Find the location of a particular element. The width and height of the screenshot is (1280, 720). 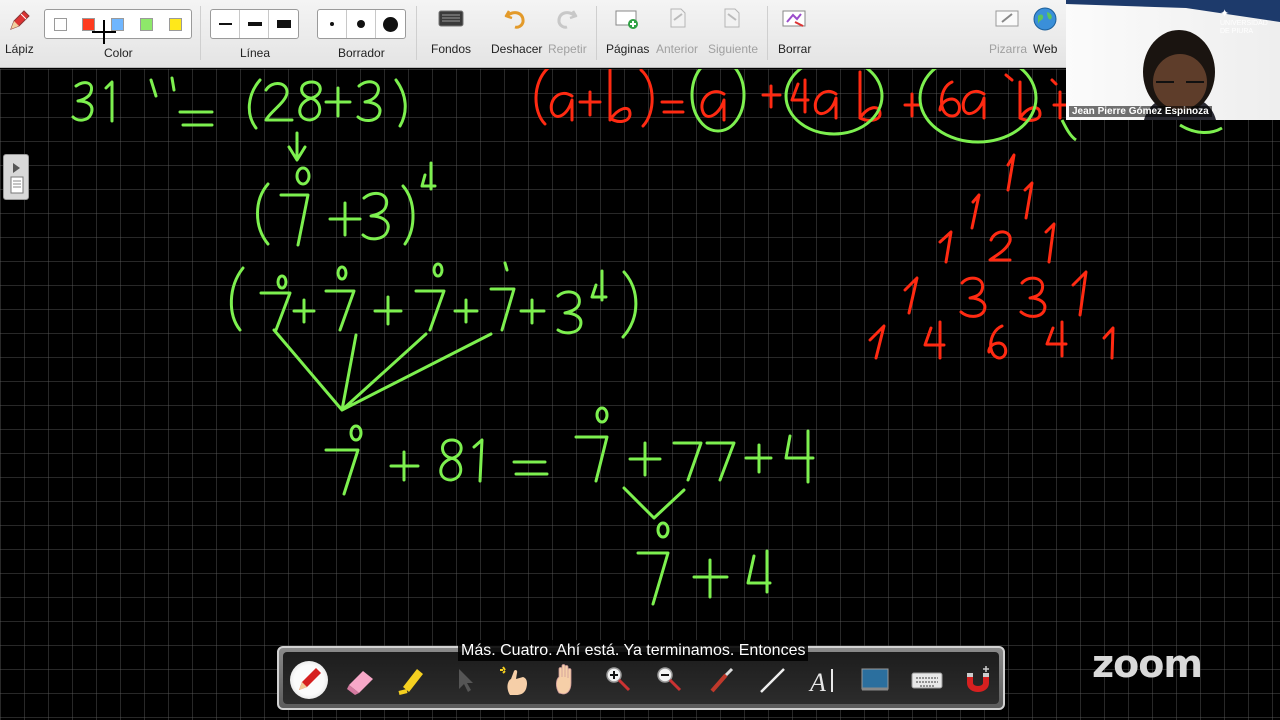

side-tab-arrow-icon is located at coordinates (17, 178).